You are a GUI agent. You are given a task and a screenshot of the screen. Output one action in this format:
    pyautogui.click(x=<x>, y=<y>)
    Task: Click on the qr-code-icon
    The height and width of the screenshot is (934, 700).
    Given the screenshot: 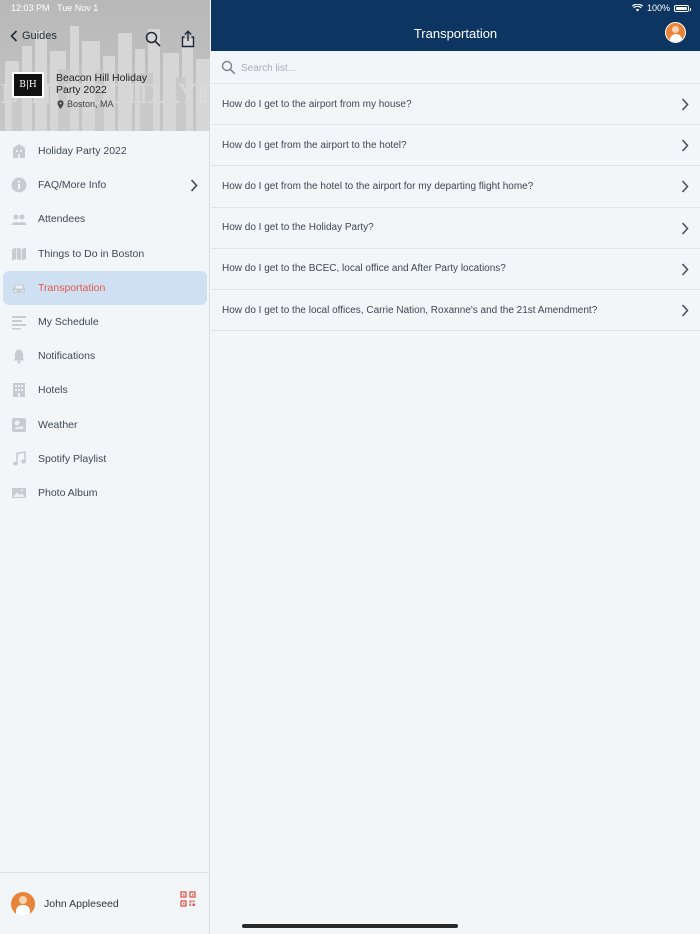 What is the action you would take?
    pyautogui.click(x=188, y=899)
    